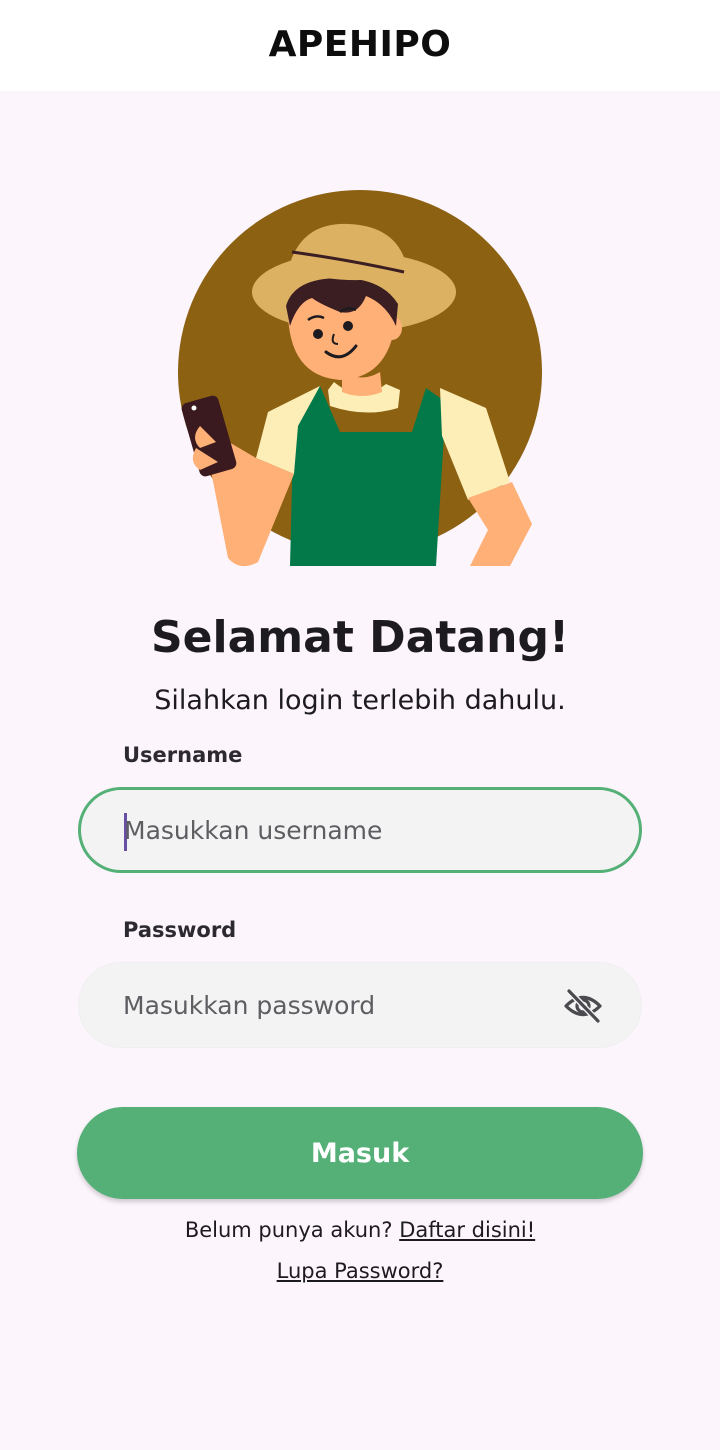  I want to click on app-bar: APEHIPO, so click(360, 45).